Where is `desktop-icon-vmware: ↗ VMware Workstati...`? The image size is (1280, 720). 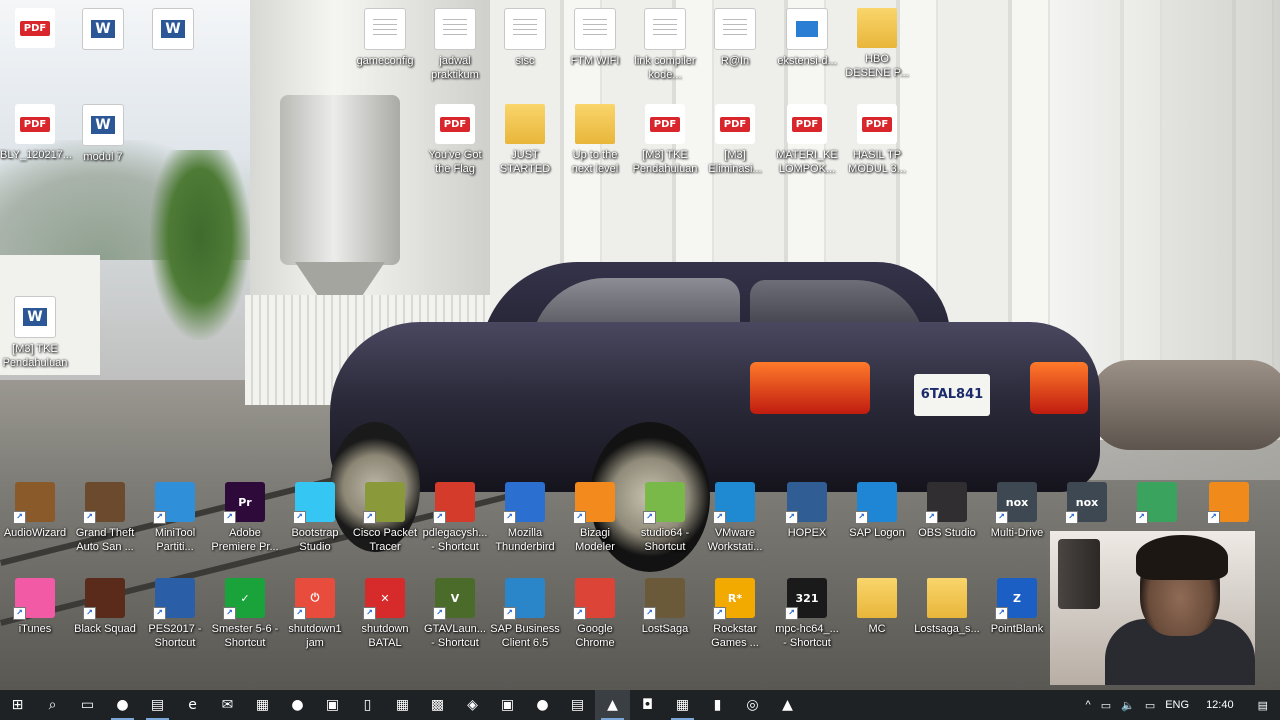 desktop-icon-vmware: ↗ VMware Workstati... is located at coordinates (735, 518).